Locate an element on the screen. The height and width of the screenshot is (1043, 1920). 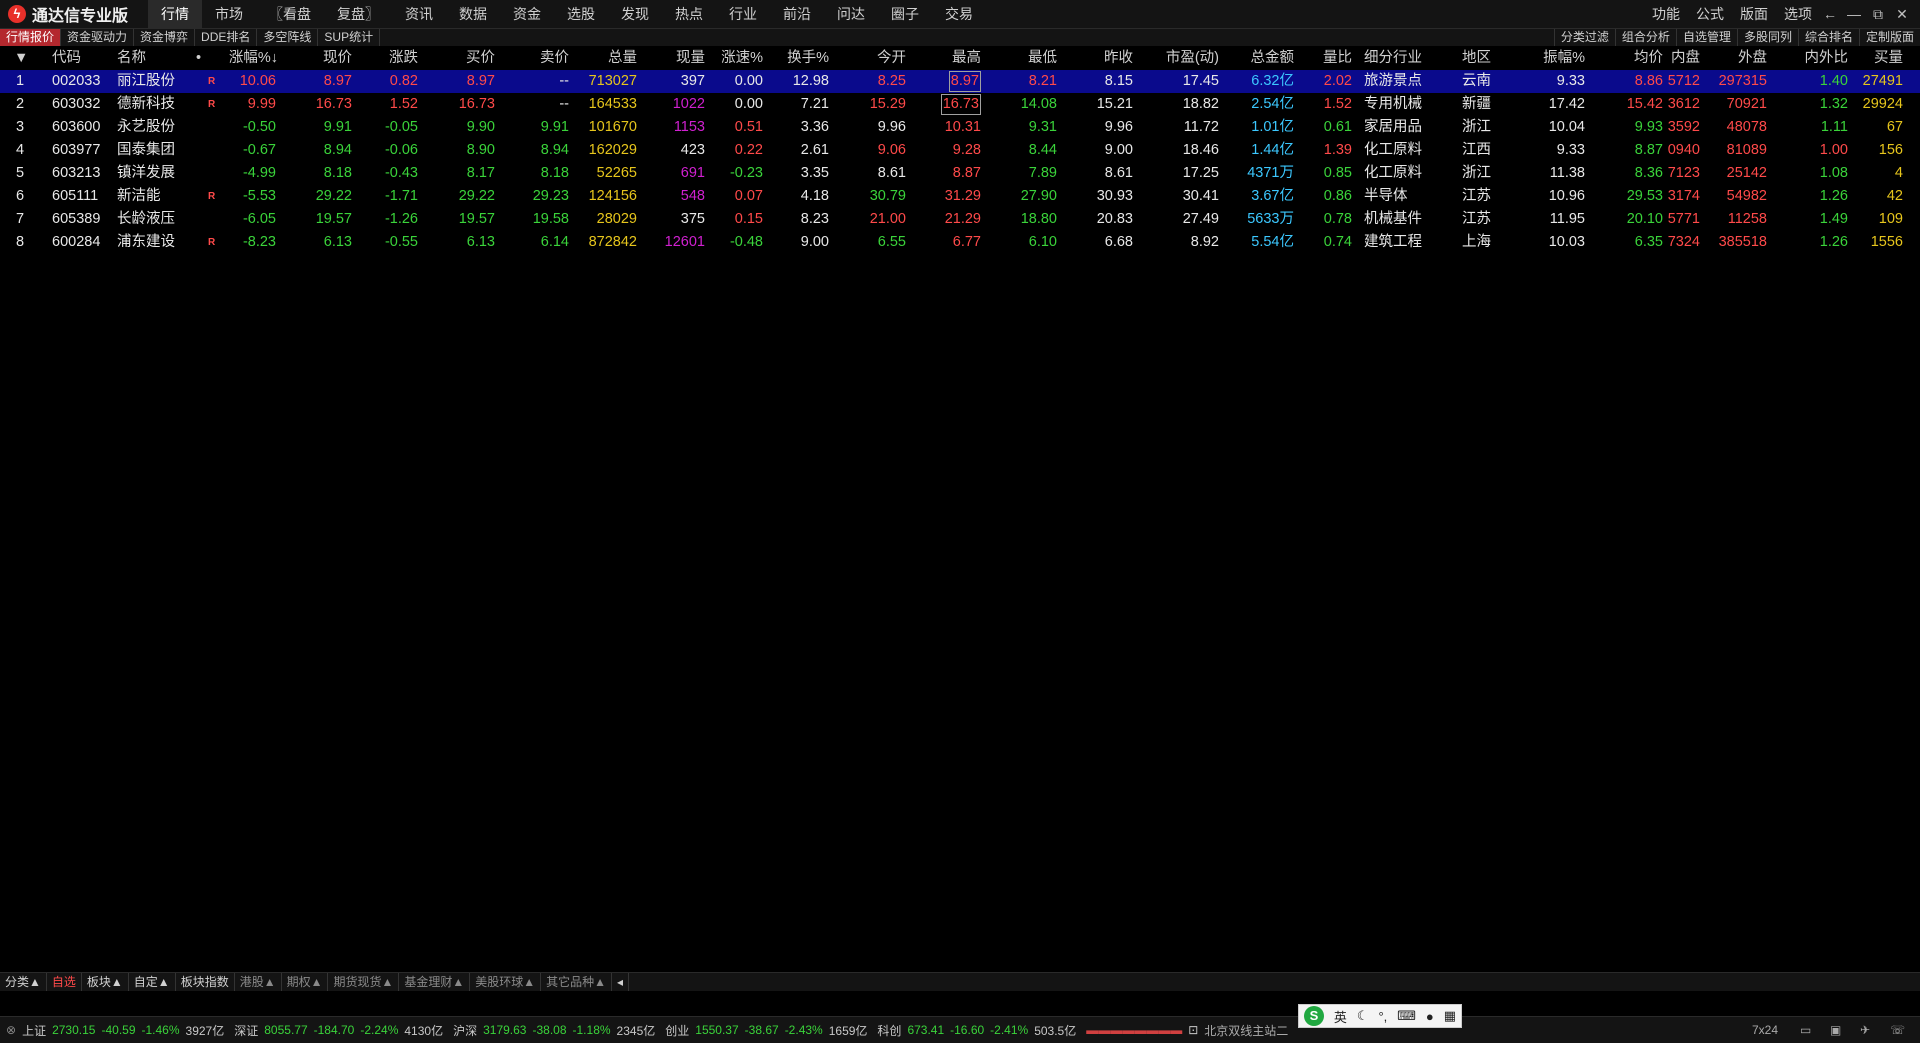
header-col-20: 地区 is located at coordinates (1476, 58).